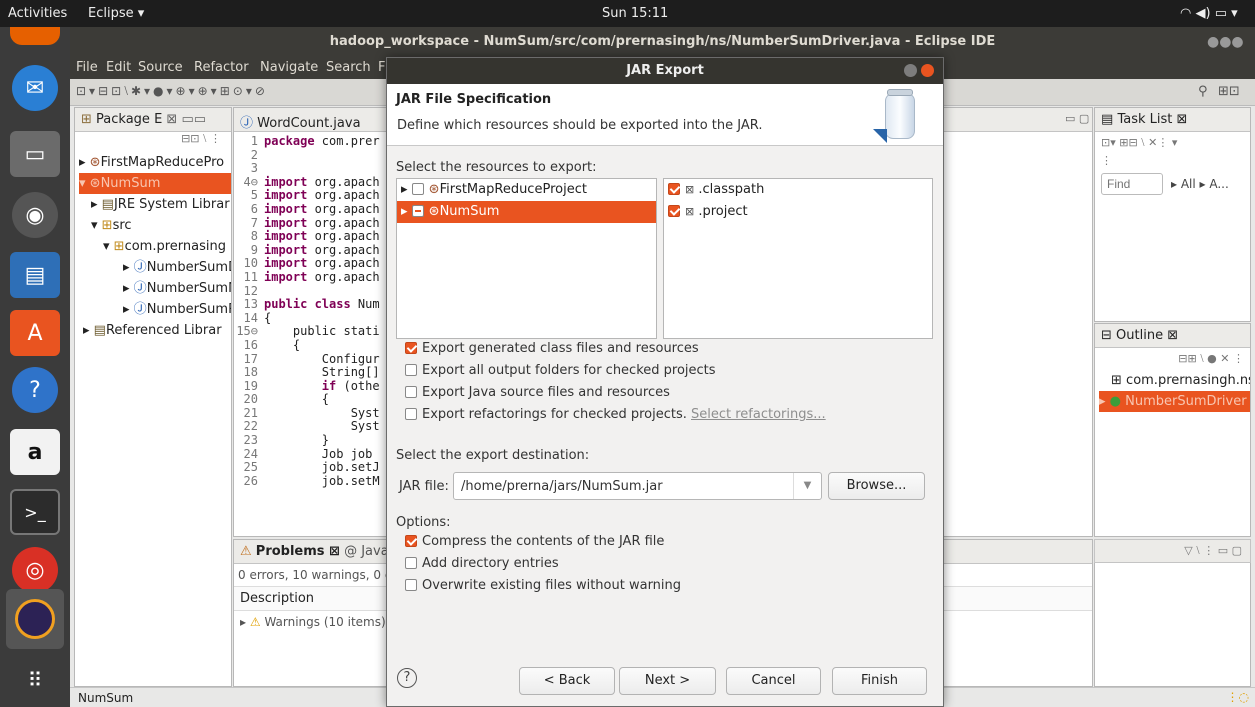 Image resolution: width=1255 pixels, height=707 pixels. What do you see at coordinates (1172, 120) in the screenshot?
I see `task-list-tab: ▤ Task List ⊠` at bounding box center [1172, 120].